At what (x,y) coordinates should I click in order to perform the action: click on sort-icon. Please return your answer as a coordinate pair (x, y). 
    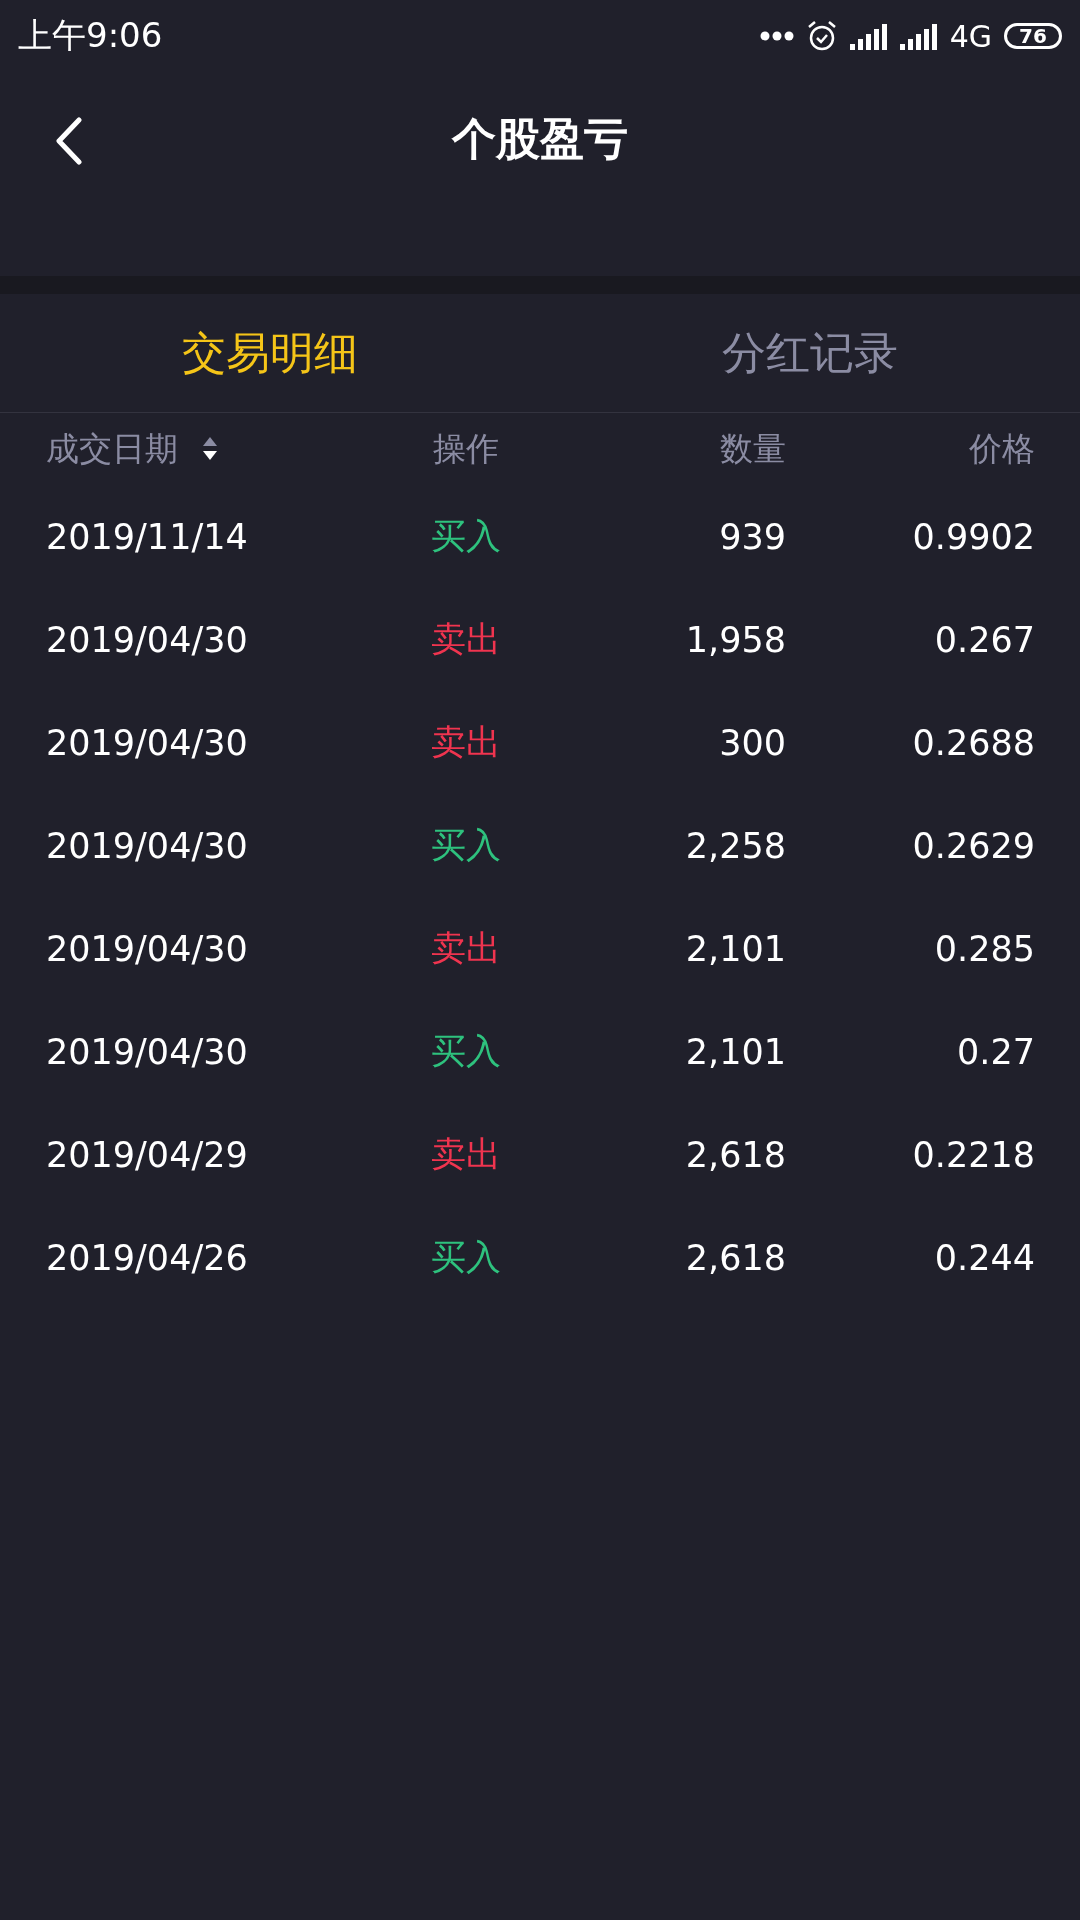
    Looking at the image, I should click on (210, 449).